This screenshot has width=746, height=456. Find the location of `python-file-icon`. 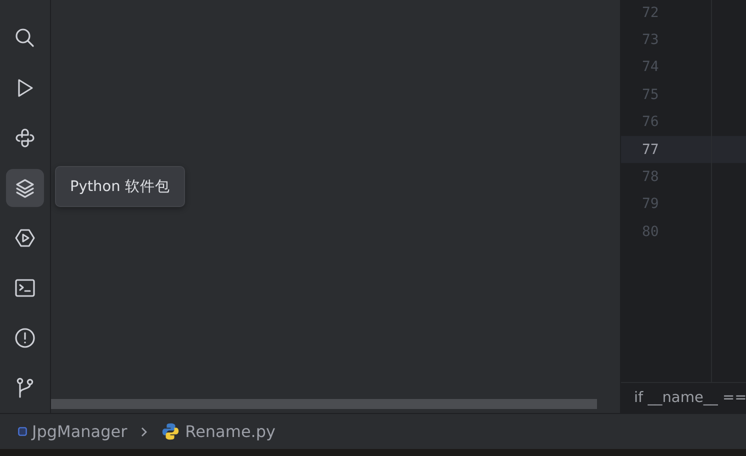

python-file-icon is located at coordinates (170, 431).